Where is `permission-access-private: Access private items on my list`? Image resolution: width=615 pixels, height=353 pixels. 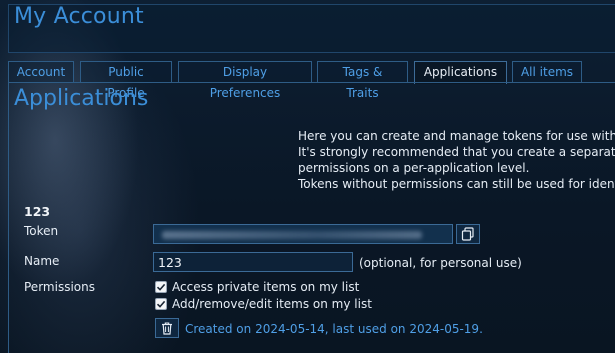 permission-access-private: Access private items on my list is located at coordinates (257, 287).